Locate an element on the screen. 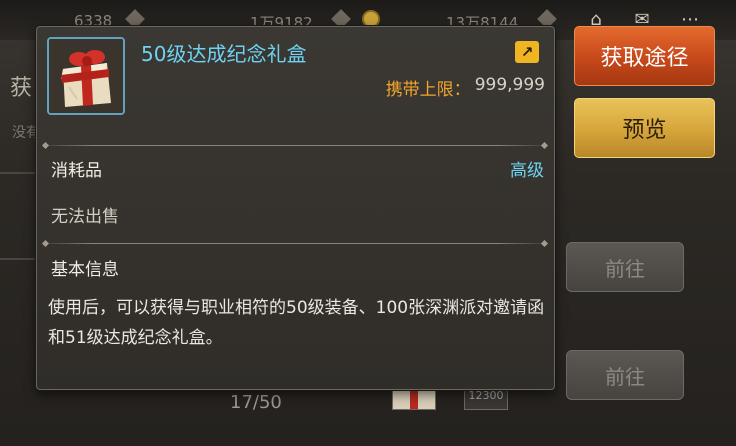 This screenshot has width=736, height=446. progress-text: 17/50 is located at coordinates (256, 402).